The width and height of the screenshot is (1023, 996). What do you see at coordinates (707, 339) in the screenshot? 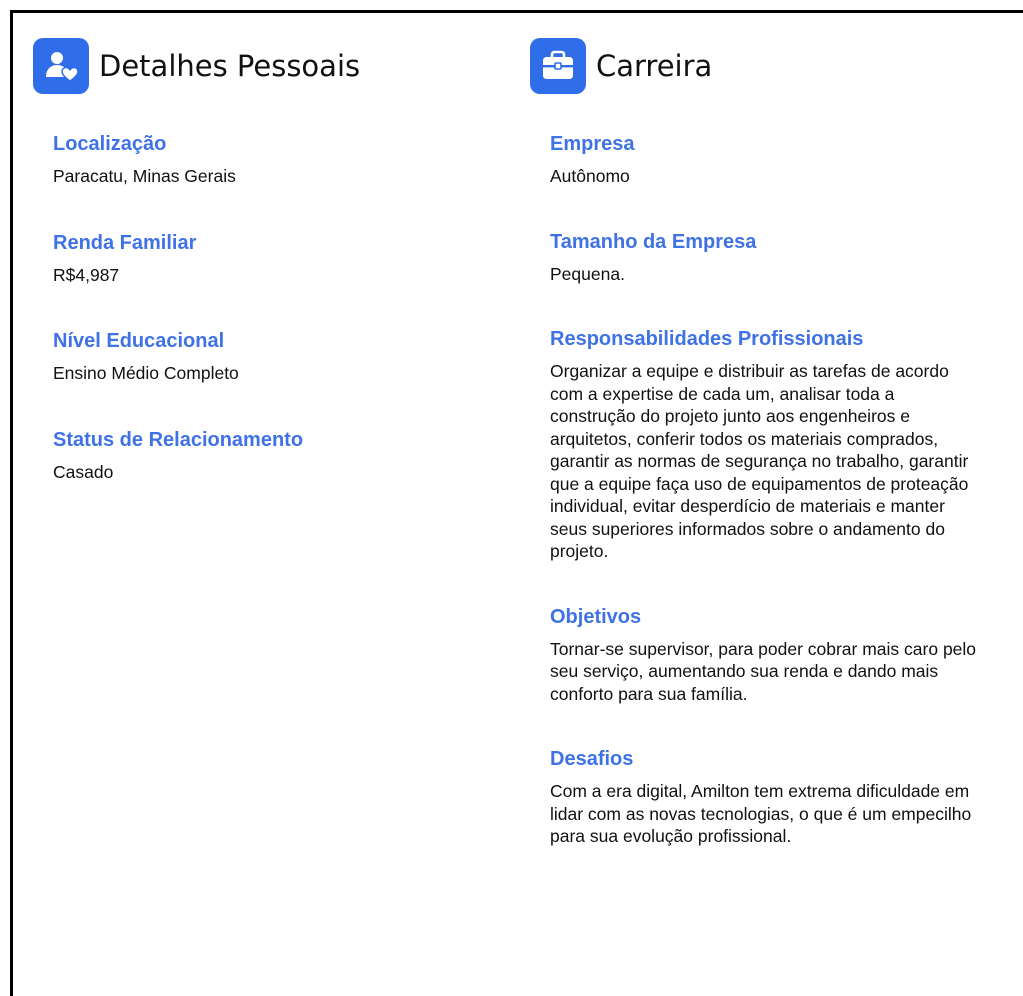
I see `field-label: Responsabilidades Profissionais` at bounding box center [707, 339].